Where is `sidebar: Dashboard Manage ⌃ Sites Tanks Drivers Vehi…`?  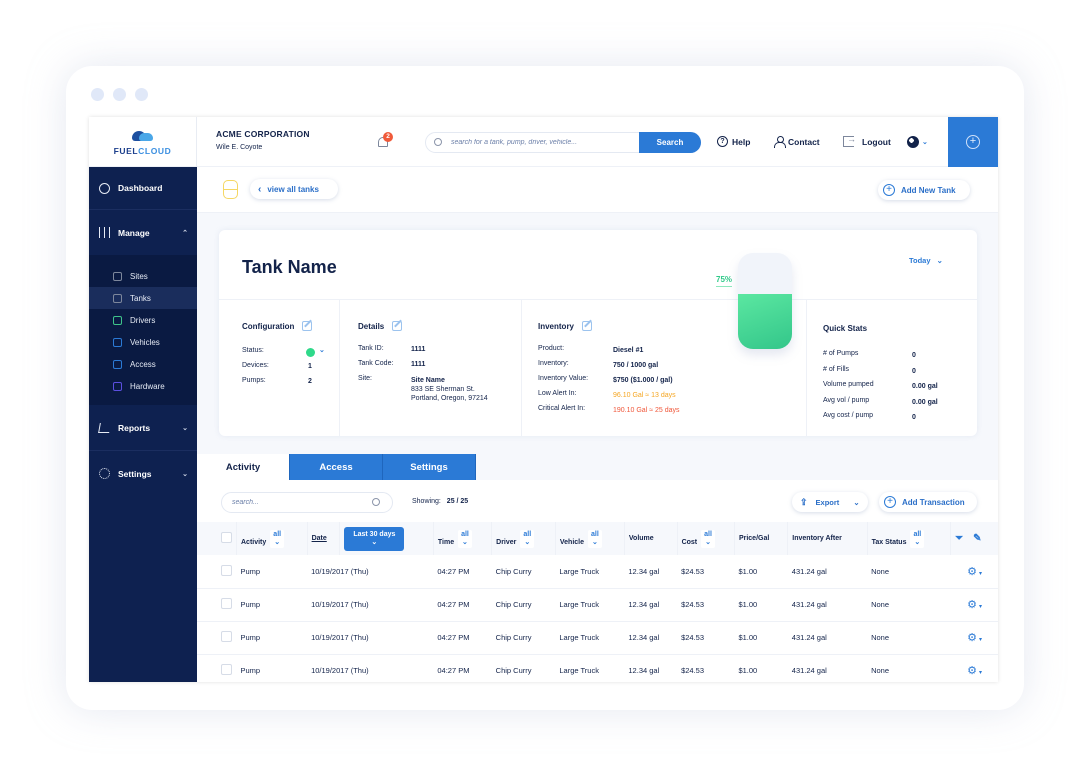
sidebar: Dashboard Manage ⌃ Sites Tanks Drivers Vehi… is located at coordinates (143, 424).